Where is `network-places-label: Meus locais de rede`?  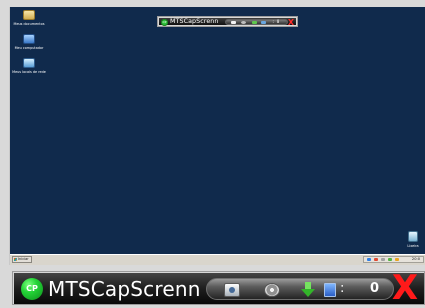 network-places-label: Meus locais de rede is located at coordinates (29, 72).